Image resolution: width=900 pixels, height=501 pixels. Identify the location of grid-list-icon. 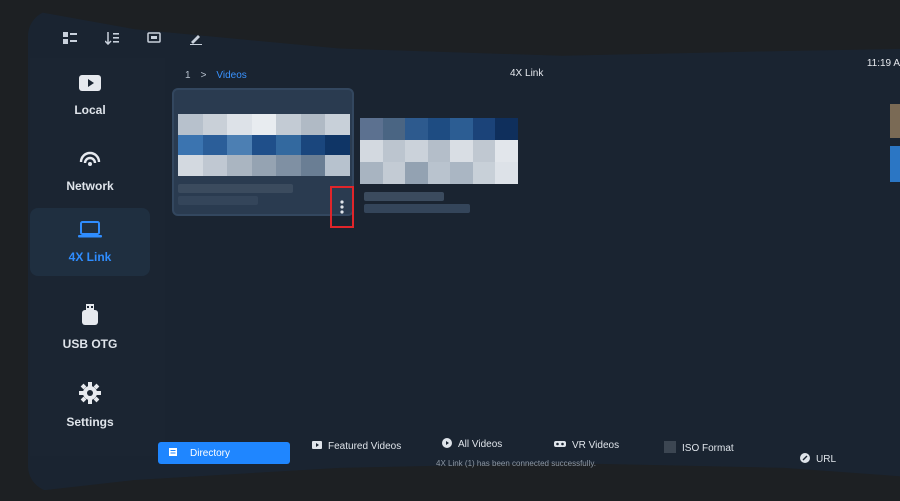
(70, 38).